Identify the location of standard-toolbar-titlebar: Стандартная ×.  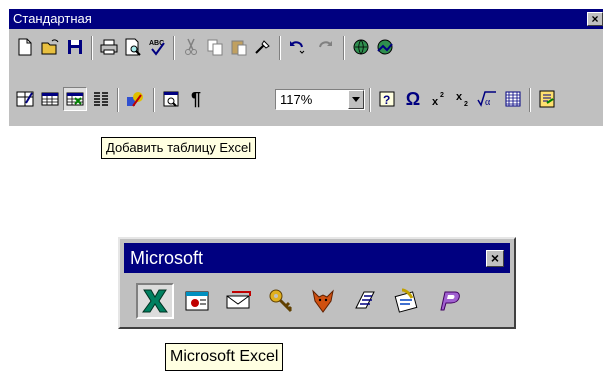
(306, 19).